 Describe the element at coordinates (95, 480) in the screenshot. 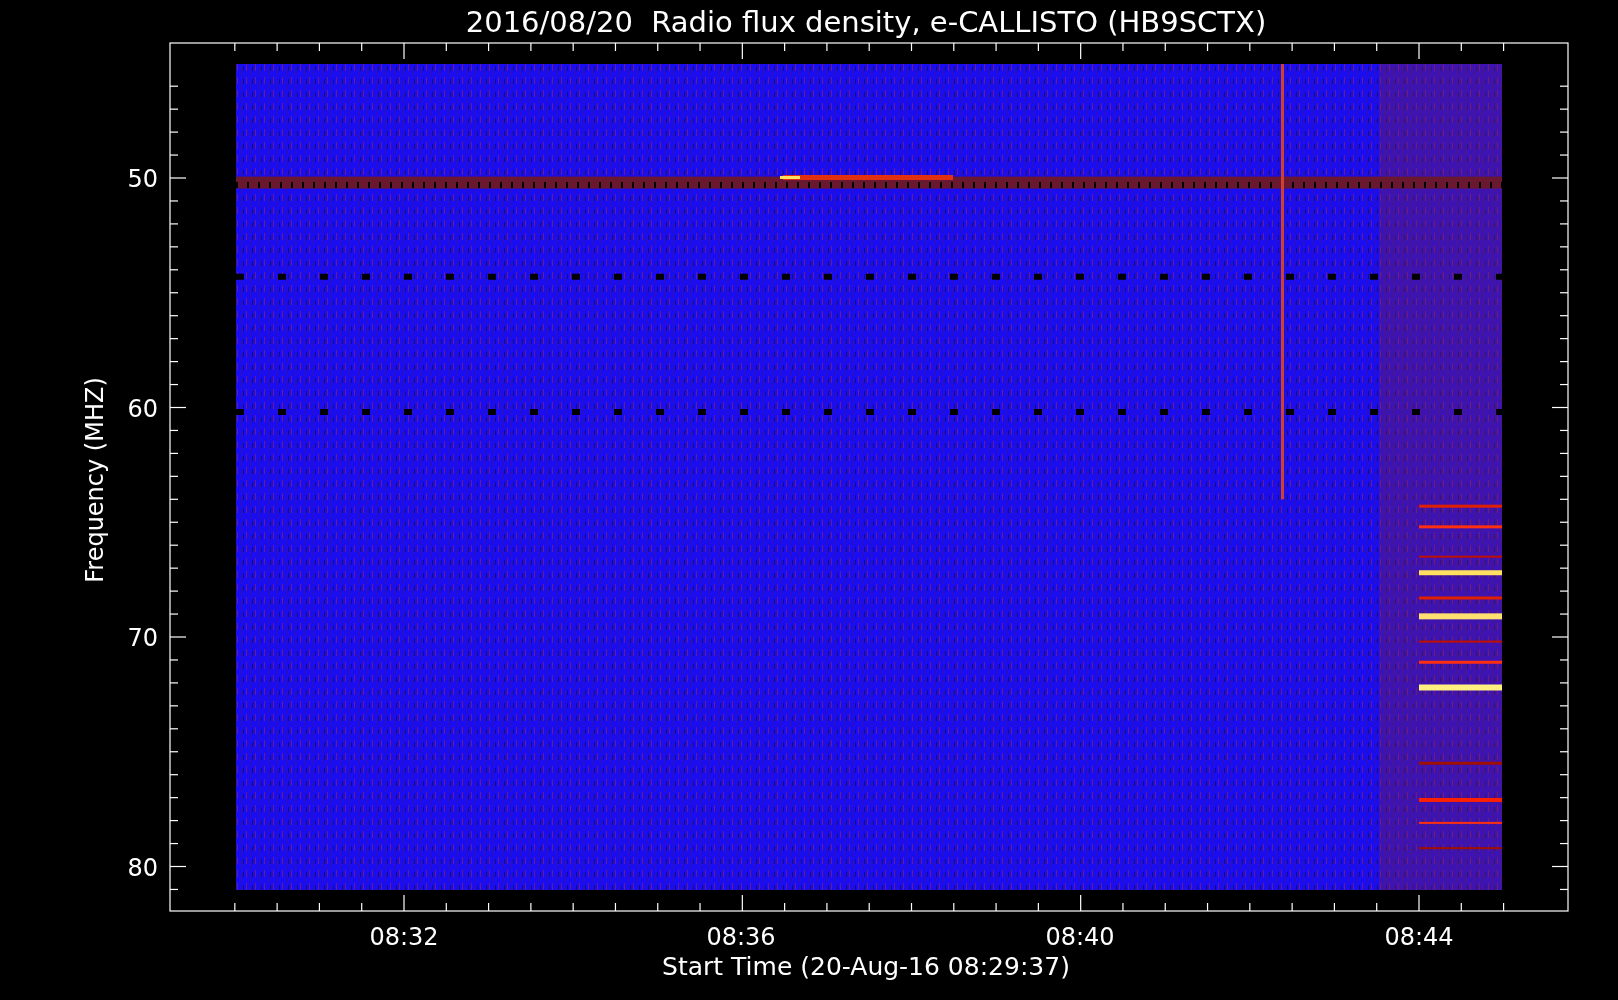

I see `y-axis-label: Frequency (MHZ)` at that location.